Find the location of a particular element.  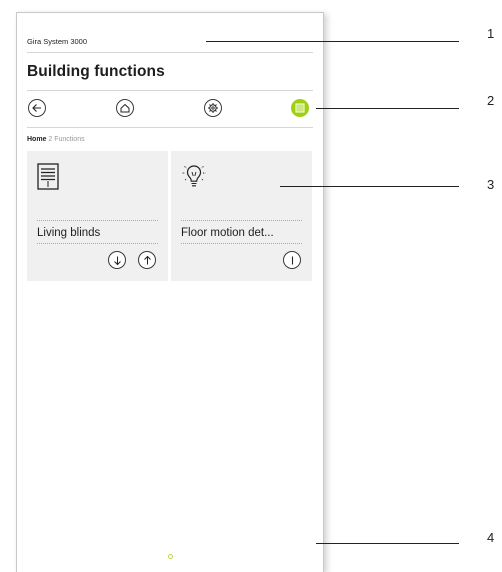

toggle-bar-icon is located at coordinates (292, 260).